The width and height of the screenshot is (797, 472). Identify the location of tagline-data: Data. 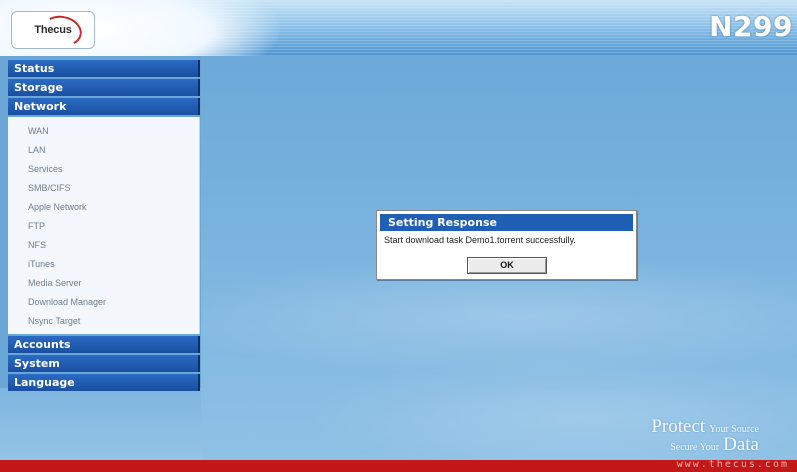
(741, 444).